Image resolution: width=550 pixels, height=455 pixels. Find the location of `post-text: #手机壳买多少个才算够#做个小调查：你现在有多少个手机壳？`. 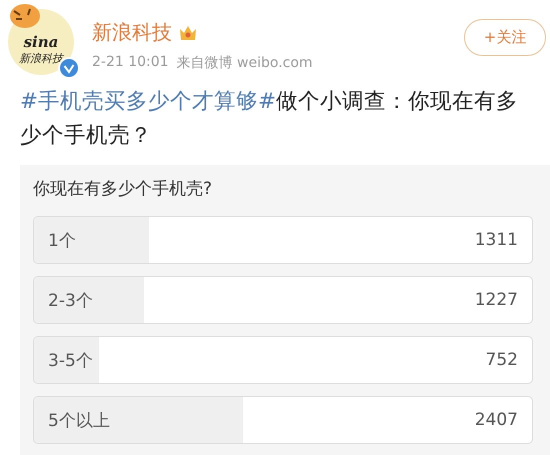

post-text: #手机壳买多少个才算够#做个小调查：你现在有多少个手机壳？ is located at coordinates (270, 119).